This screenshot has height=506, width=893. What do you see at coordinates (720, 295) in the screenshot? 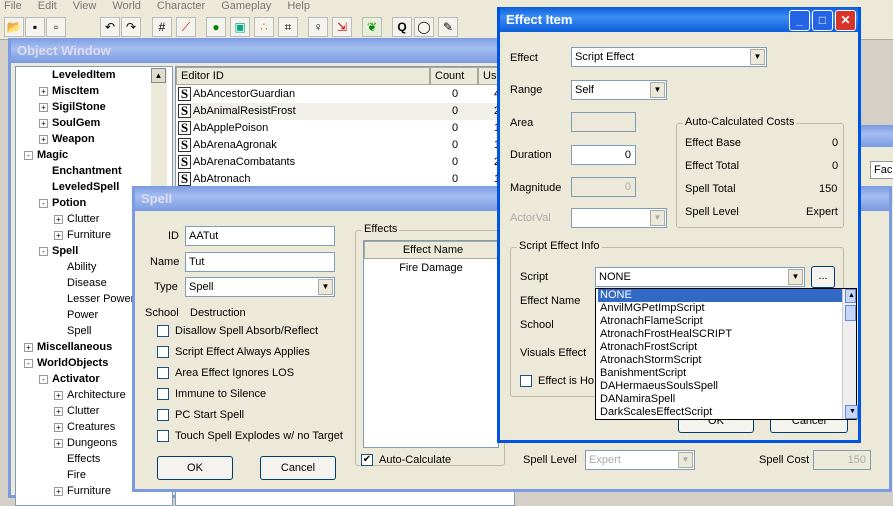
I see `script-option: NONE` at bounding box center [720, 295].